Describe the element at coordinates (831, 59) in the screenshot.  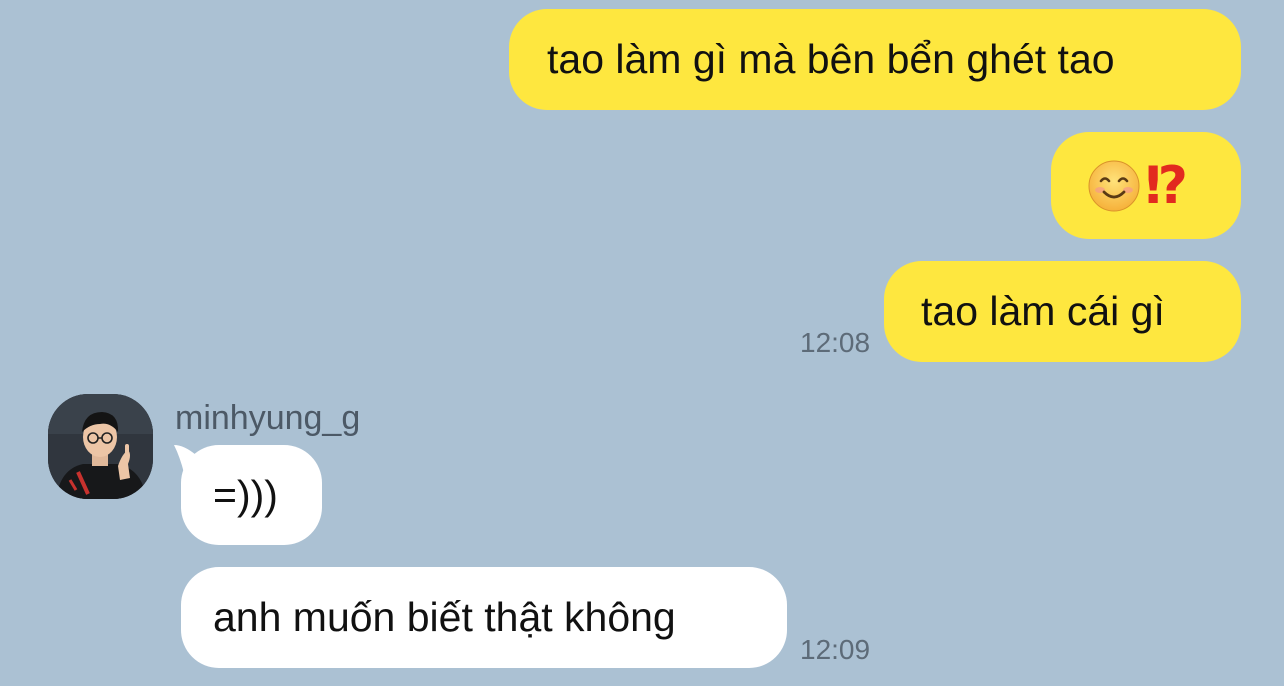
I see `message-text: tao làm gì mà bên bển ghét tao` at that location.